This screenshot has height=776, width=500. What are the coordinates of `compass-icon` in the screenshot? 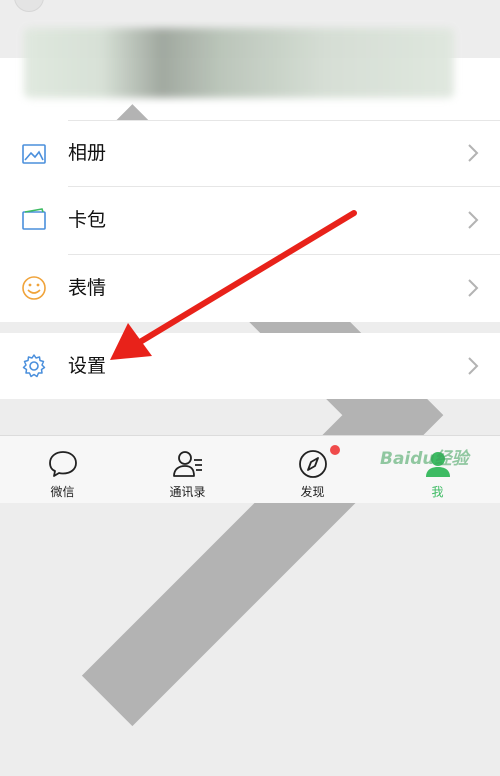 It's located at (313, 464).